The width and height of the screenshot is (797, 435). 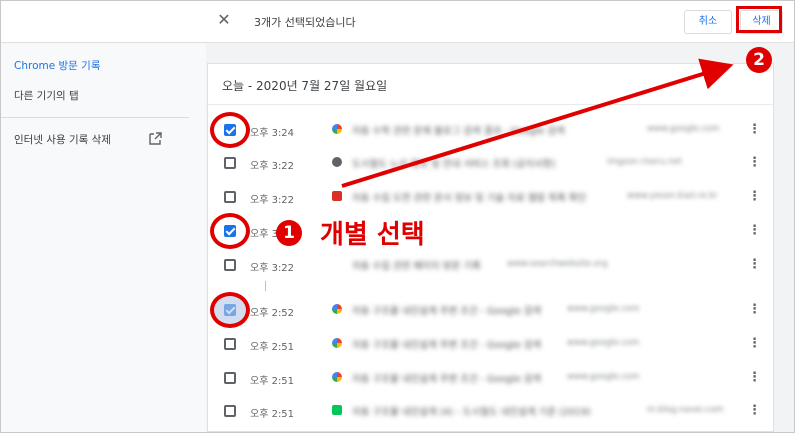 What do you see at coordinates (62, 139) in the screenshot?
I see `sidebar-item-clear-browsing-data: 인터넷 사용 기록 삭제` at bounding box center [62, 139].